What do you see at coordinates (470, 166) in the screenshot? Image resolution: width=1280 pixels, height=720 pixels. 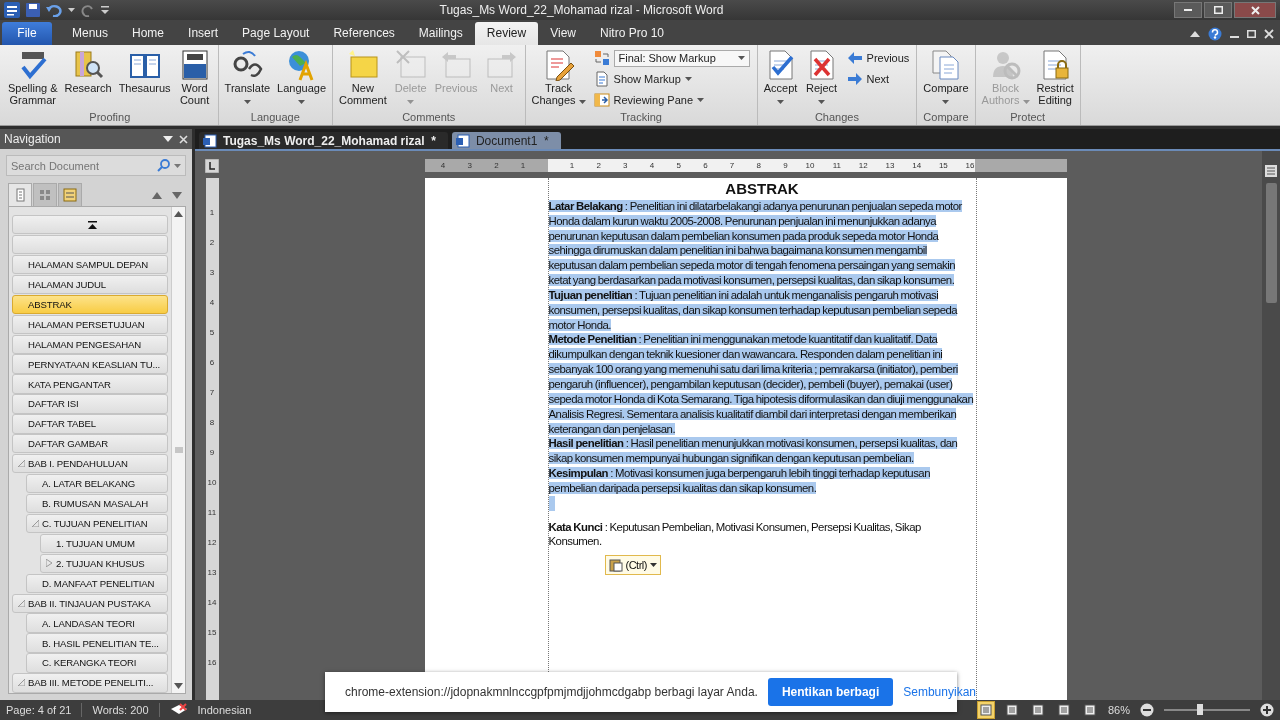 I see `ruler-number: 3` at bounding box center [470, 166].